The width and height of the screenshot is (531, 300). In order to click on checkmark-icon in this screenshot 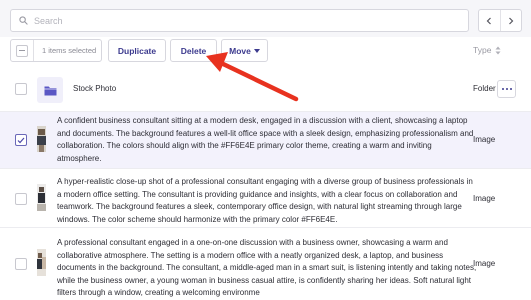, I will do `click(21, 140)`.